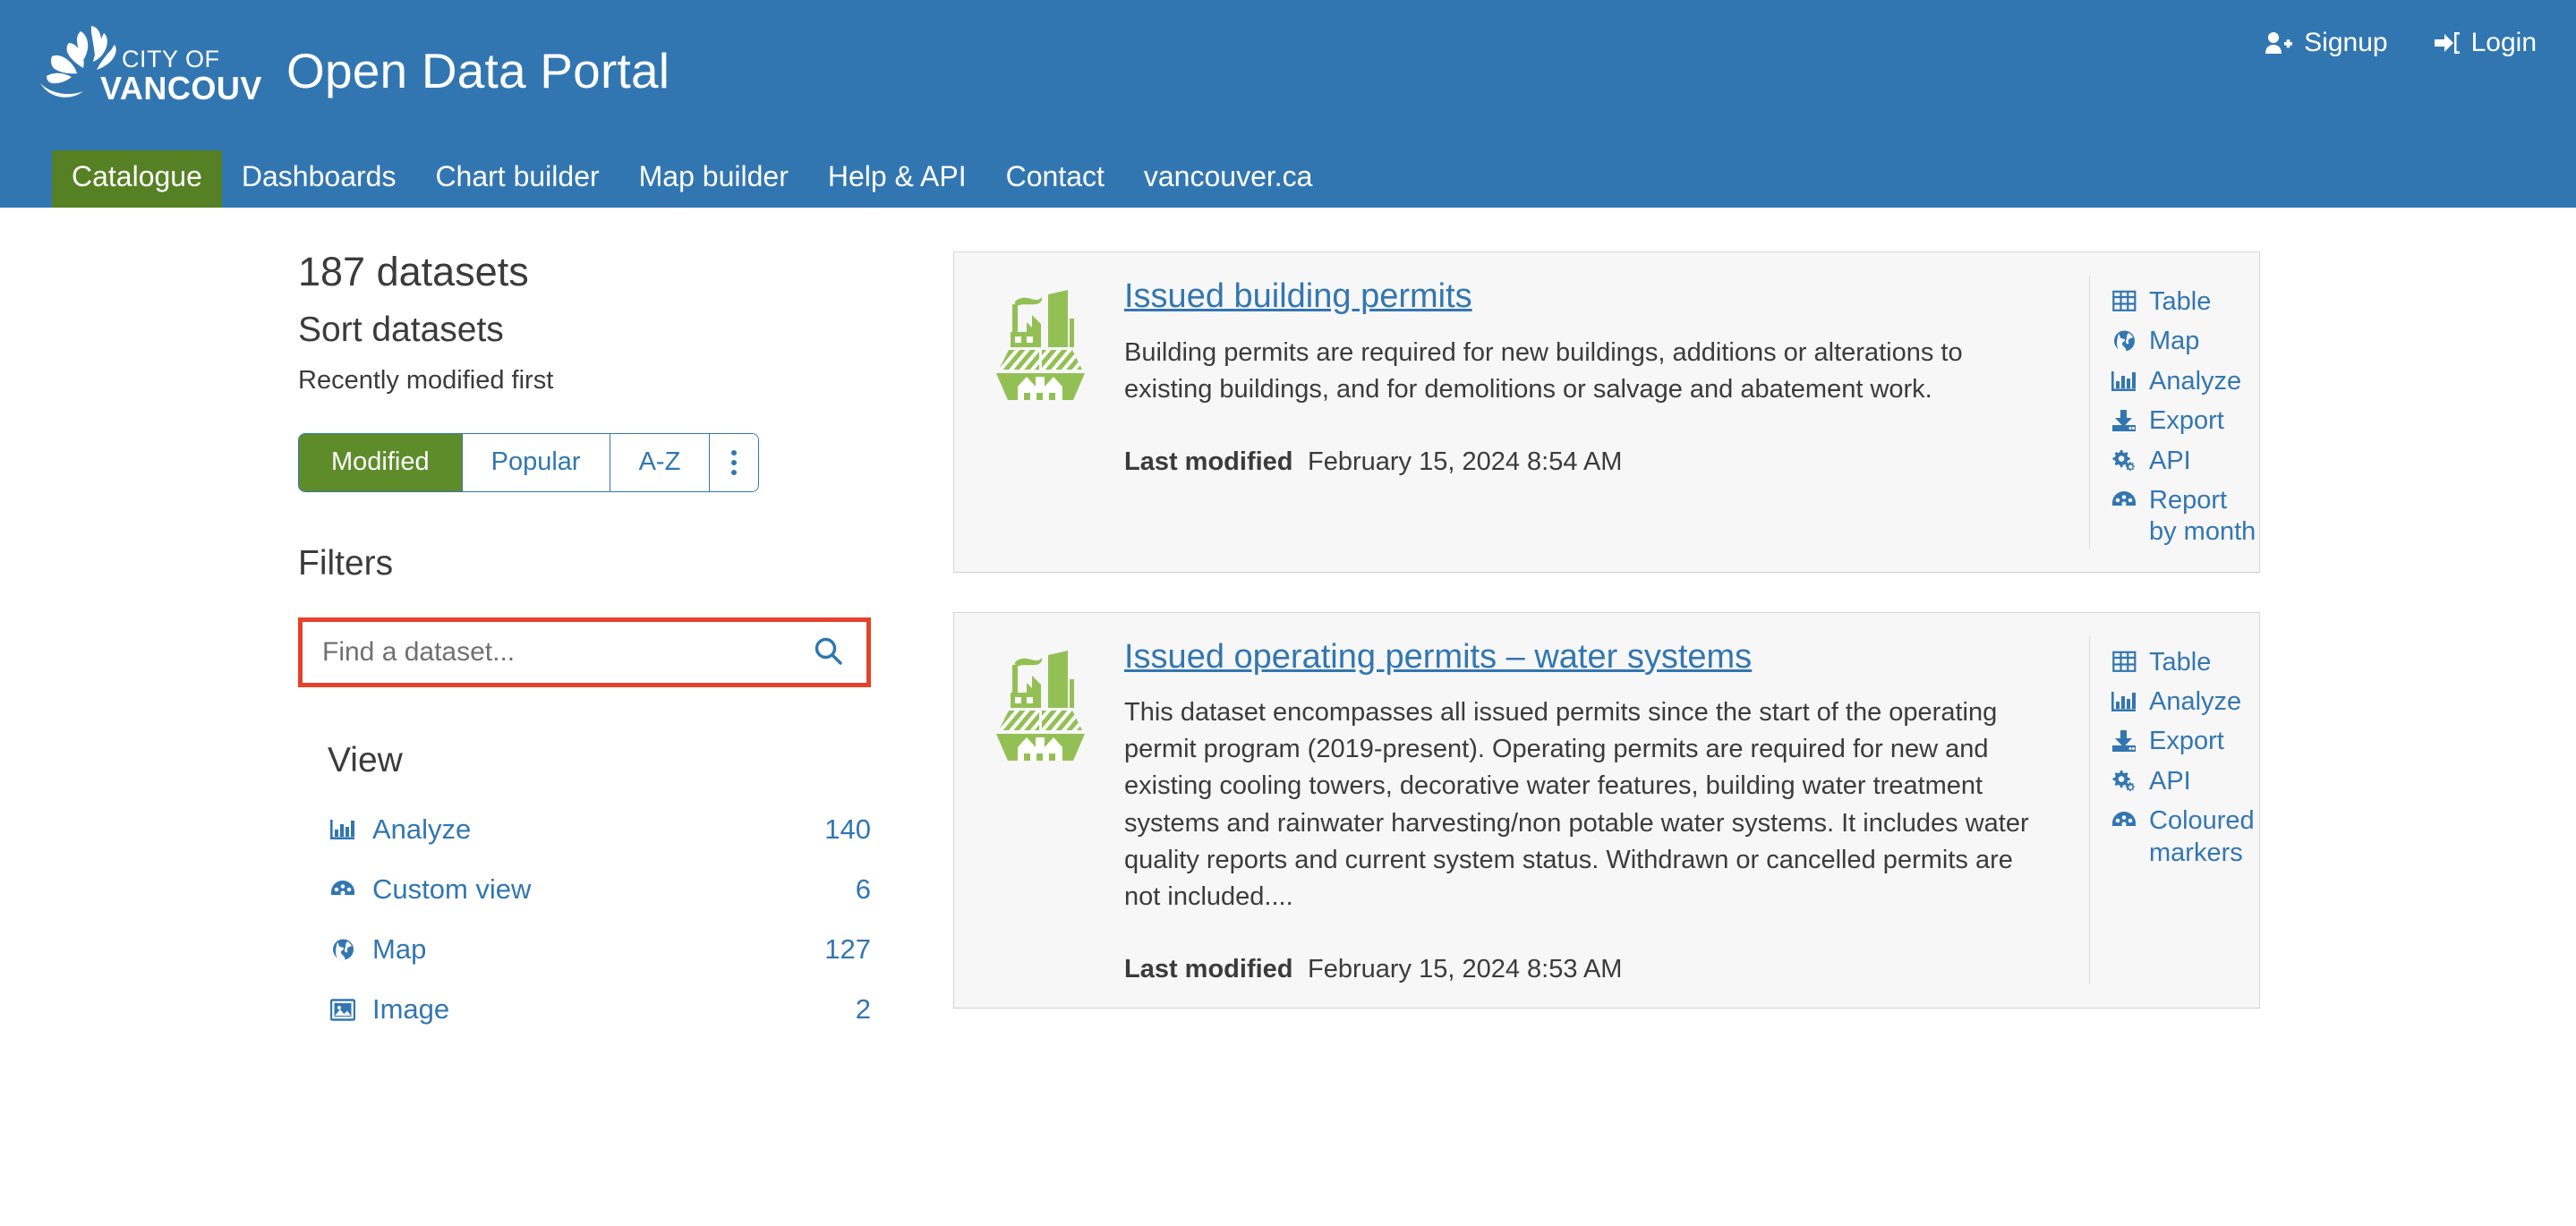 This screenshot has height=1226, width=2576. What do you see at coordinates (2202, 836) in the screenshot?
I see `action-label: Coloured markers` at bounding box center [2202, 836].